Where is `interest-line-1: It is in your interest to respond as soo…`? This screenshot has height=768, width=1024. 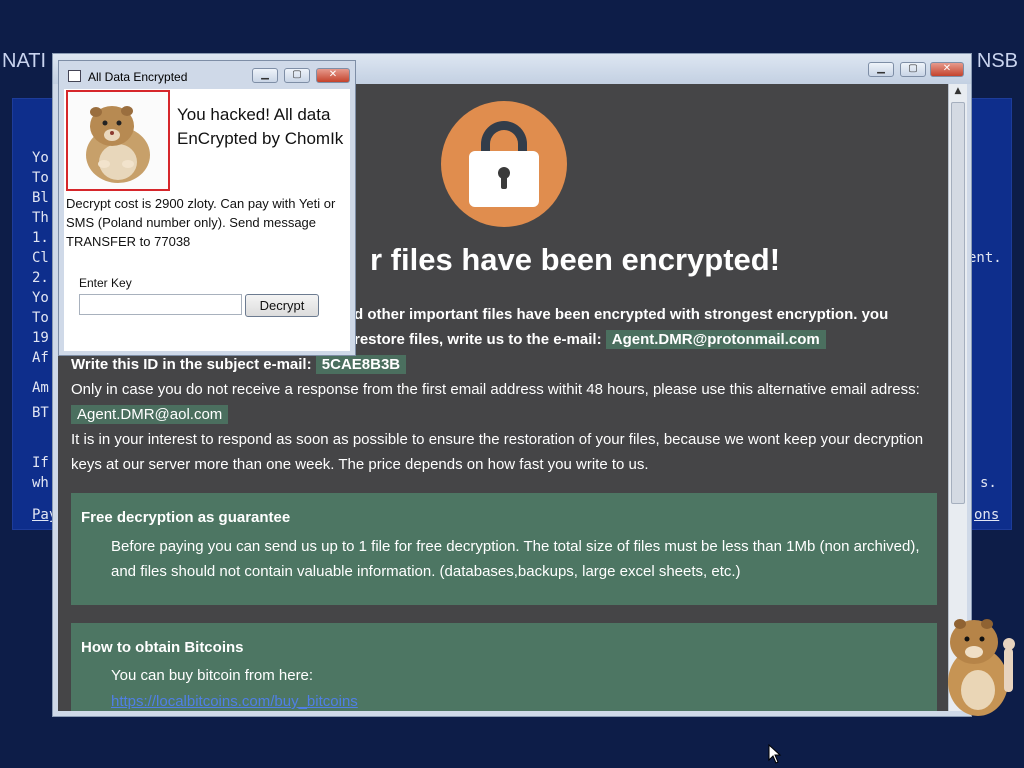
interest-line-1: It is in your interest to respond as soo… is located at coordinates (497, 439).